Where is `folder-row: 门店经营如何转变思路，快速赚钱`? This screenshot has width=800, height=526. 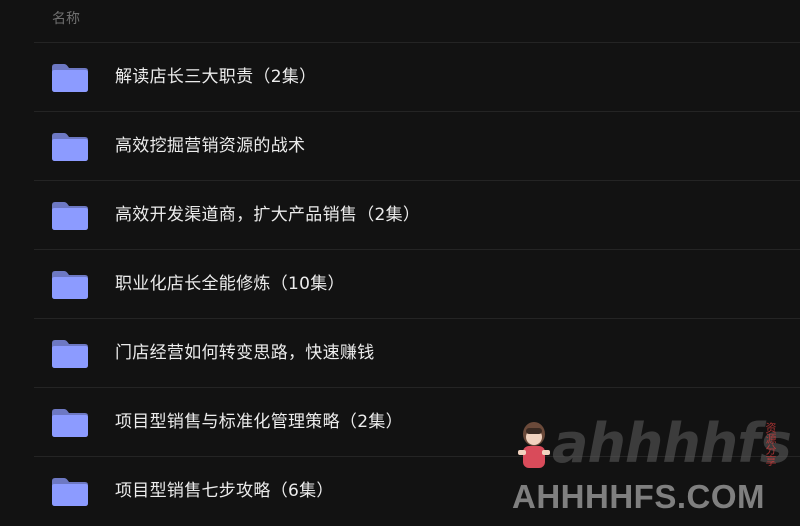
folder-row: 门店经营如何转变思路，快速赚钱 is located at coordinates (400, 353).